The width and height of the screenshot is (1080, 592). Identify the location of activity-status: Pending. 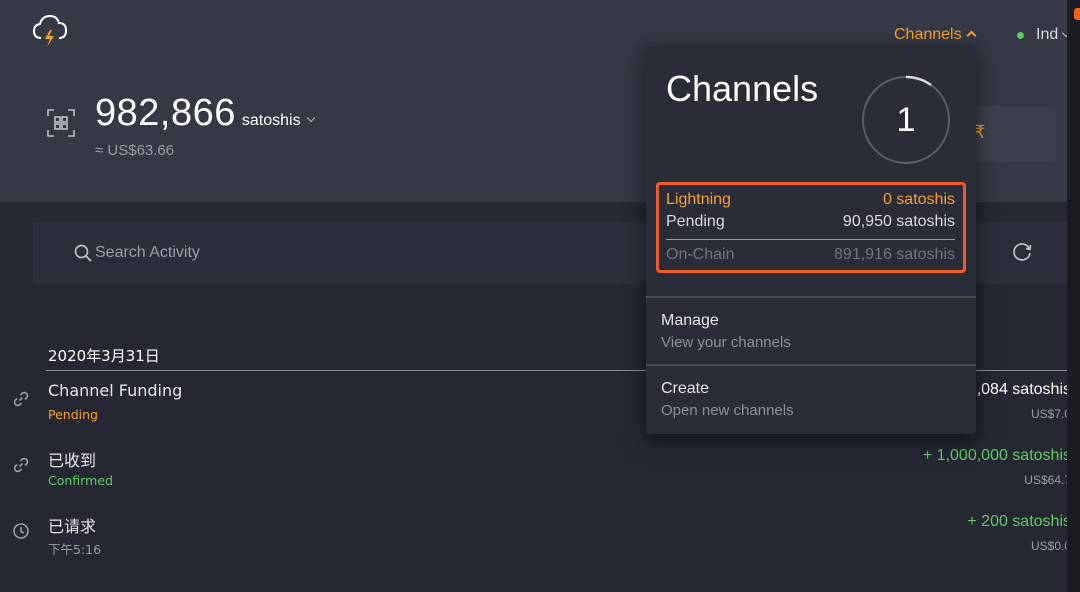
(73, 414).